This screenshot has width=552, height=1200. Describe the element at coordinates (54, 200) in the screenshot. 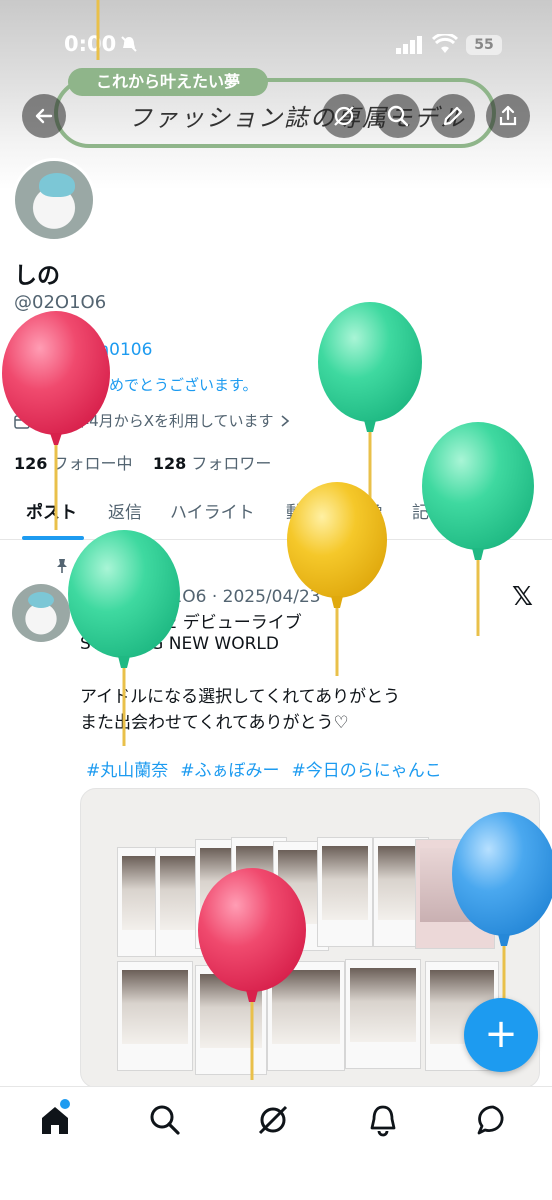

I see `profile-avatar` at that location.